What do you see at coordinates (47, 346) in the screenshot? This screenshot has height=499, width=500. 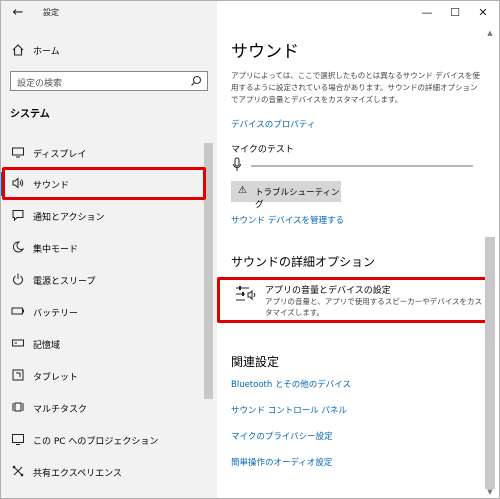 I see `sidebar-item-label: 記憶域` at bounding box center [47, 346].